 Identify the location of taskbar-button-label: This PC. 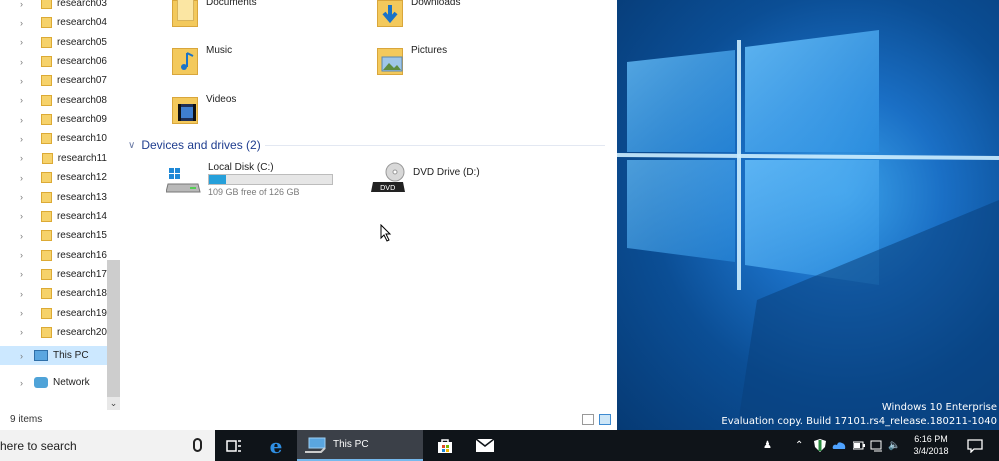
(351, 444).